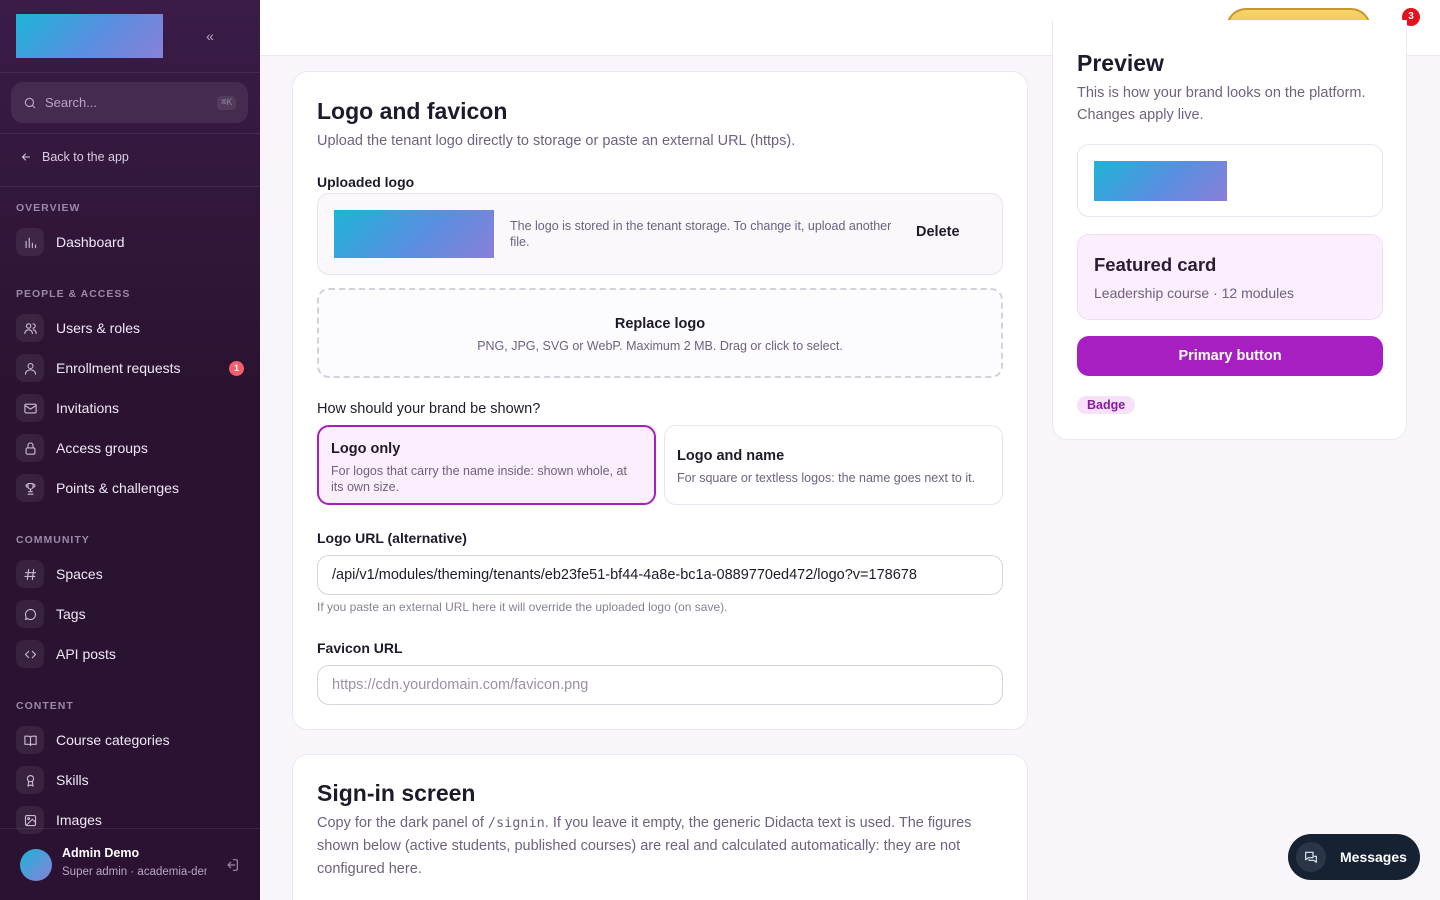  Describe the element at coordinates (30, 368) in the screenshot. I see `user-icon` at that location.